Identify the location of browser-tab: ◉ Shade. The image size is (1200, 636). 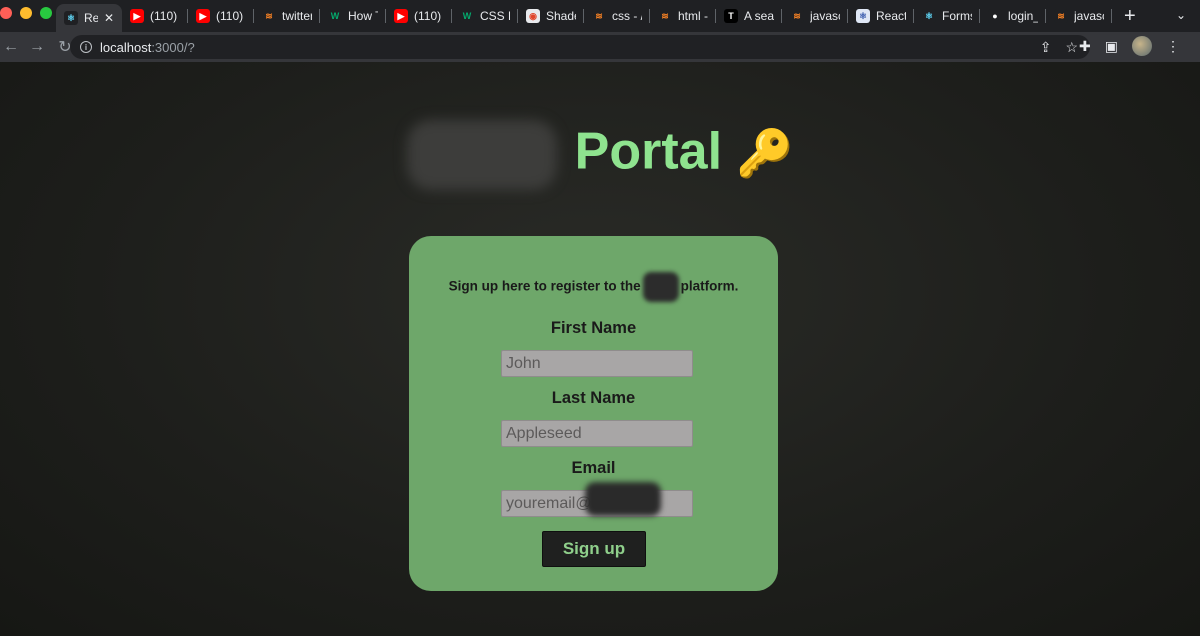
(551, 16).